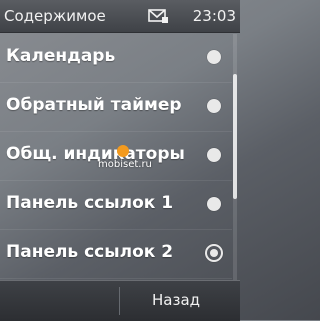  I want to click on clock: 23:03, so click(214, 16).